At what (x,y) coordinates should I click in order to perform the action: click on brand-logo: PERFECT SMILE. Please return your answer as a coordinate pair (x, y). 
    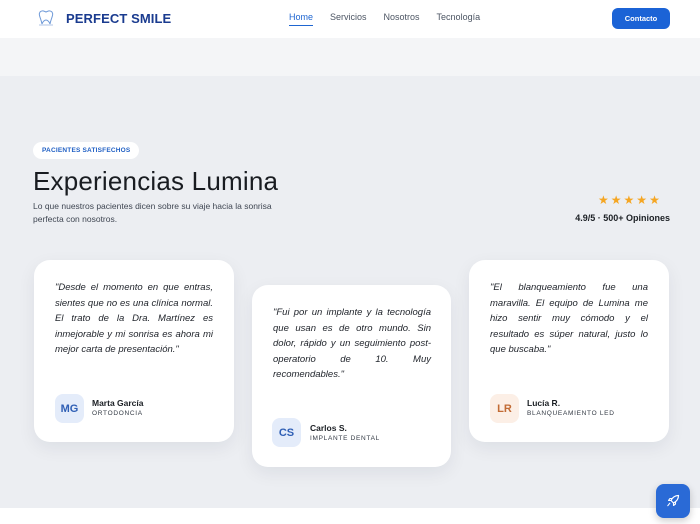
    Looking at the image, I should click on (103, 18).